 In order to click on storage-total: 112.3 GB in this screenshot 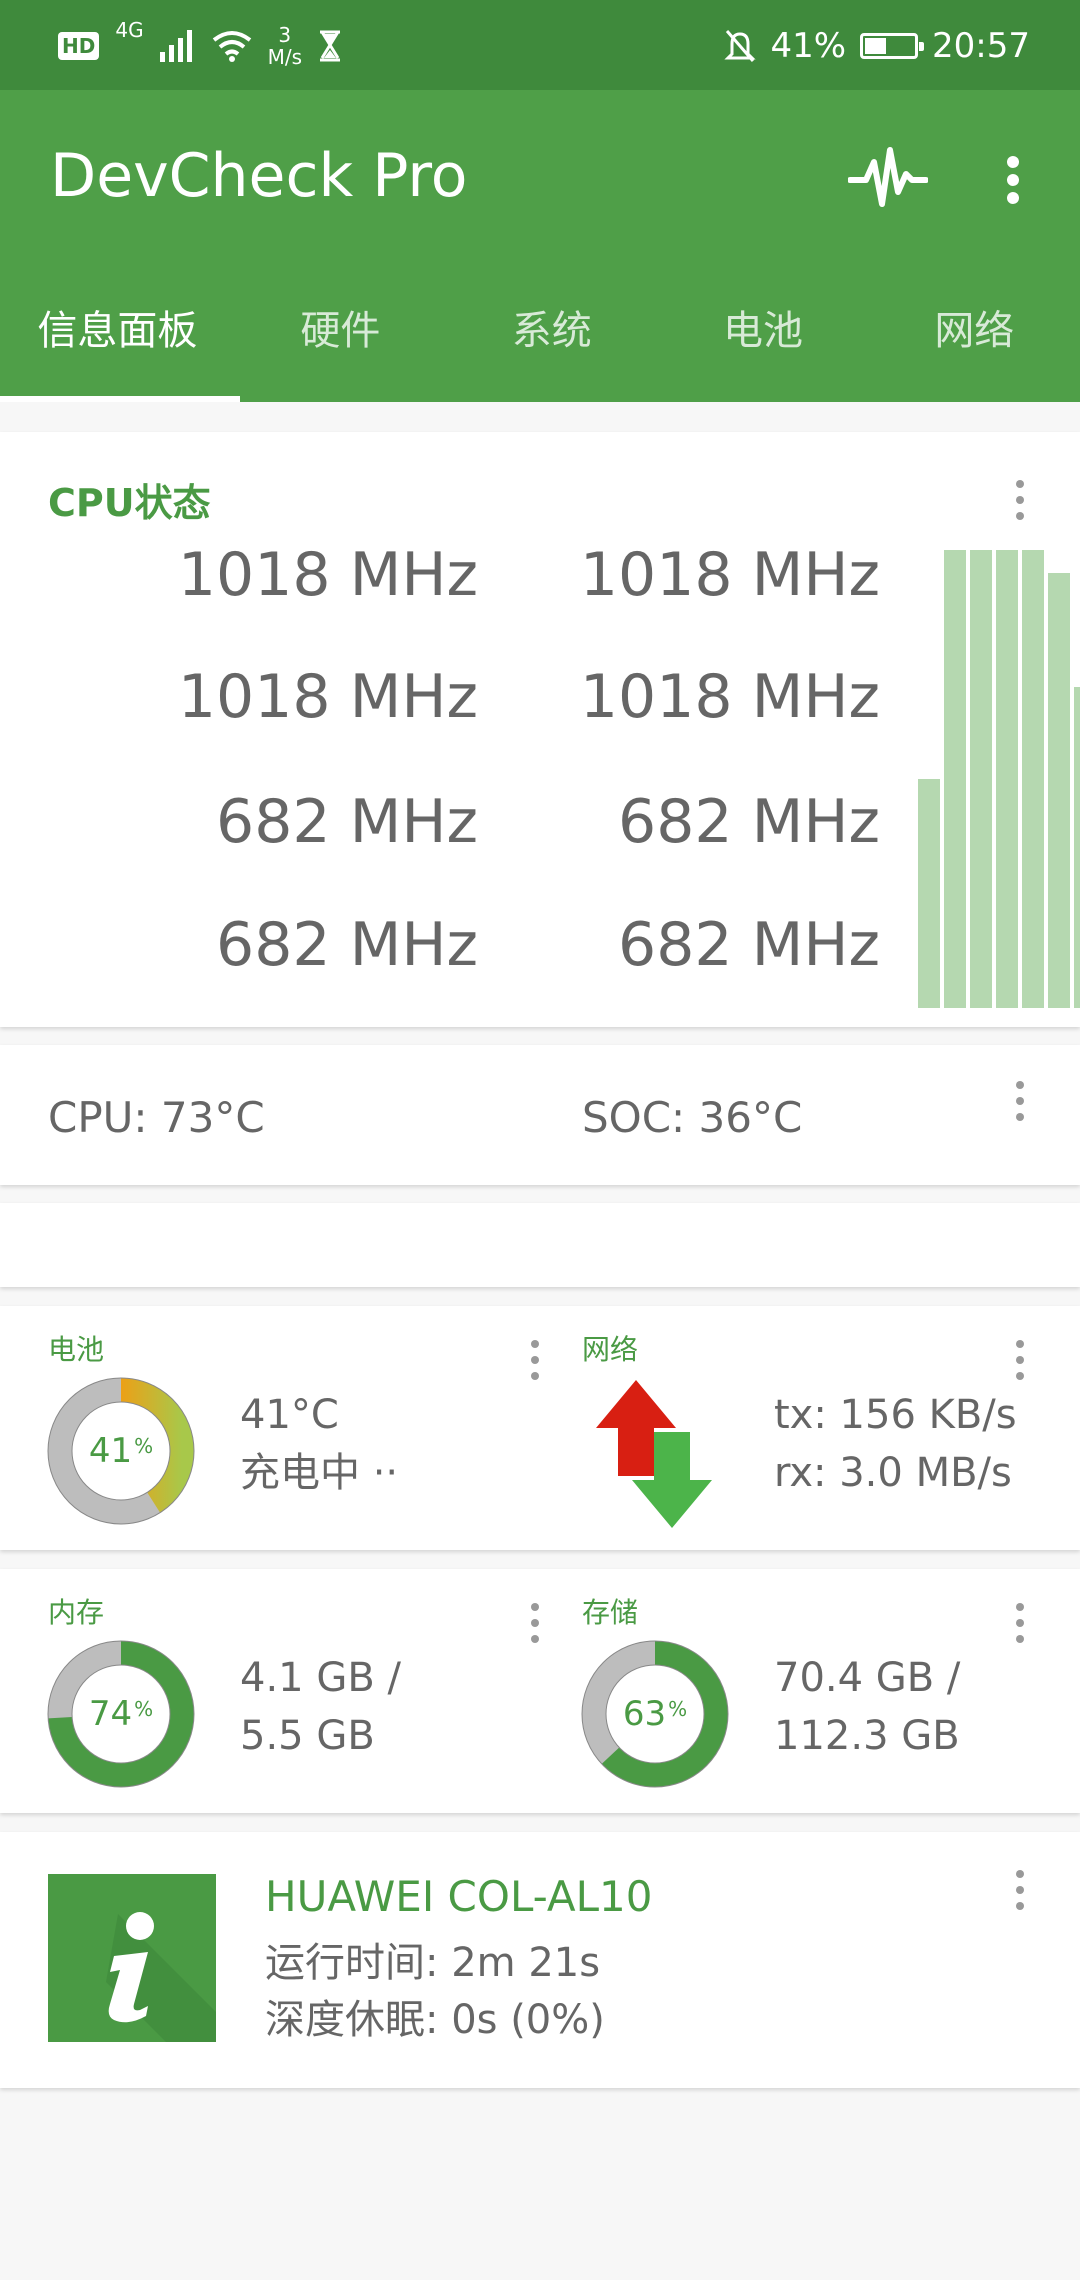, I will do `click(867, 1736)`.